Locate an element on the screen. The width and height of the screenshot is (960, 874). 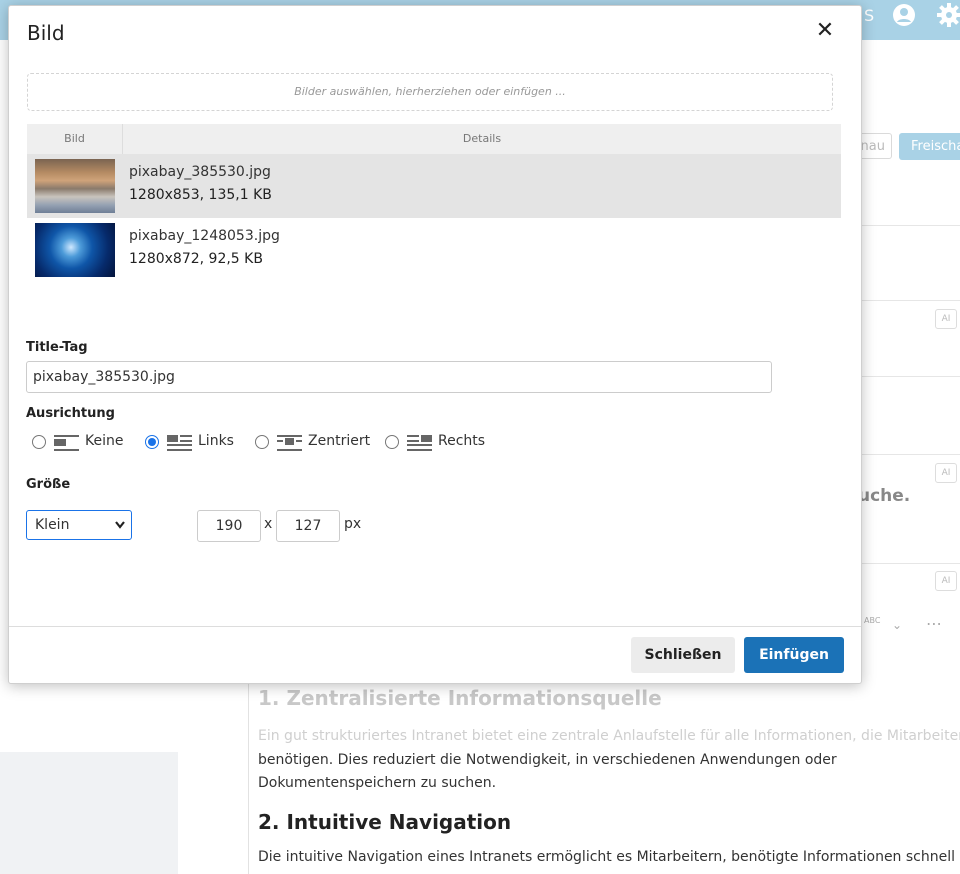
table-row: pixabay_385530.jpg 1280x853, 135,1 KB is located at coordinates (434, 186).